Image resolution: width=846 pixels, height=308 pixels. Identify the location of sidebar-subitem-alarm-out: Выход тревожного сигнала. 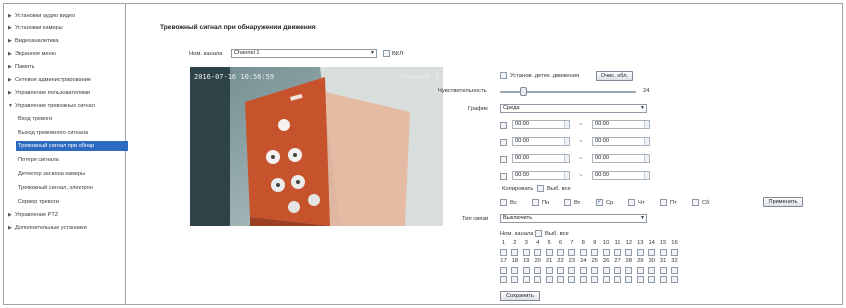
(53, 133).